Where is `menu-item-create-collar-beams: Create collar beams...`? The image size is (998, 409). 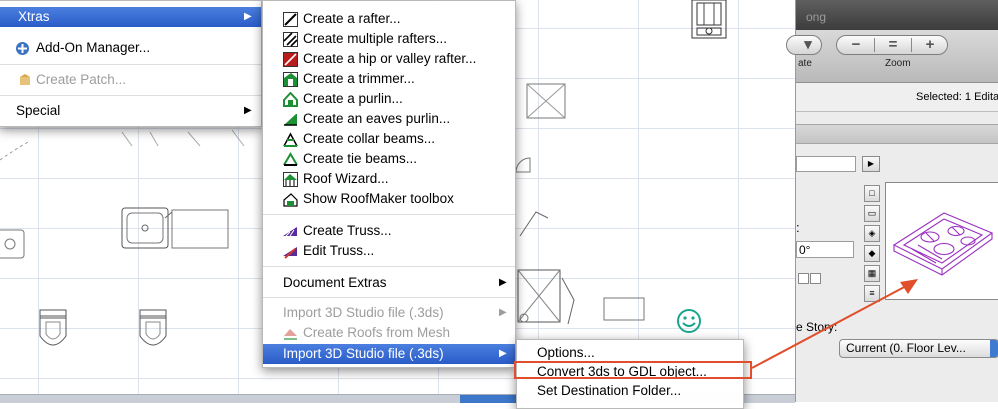
menu-item-create-collar-beams: Create collar beams... is located at coordinates (389, 139).